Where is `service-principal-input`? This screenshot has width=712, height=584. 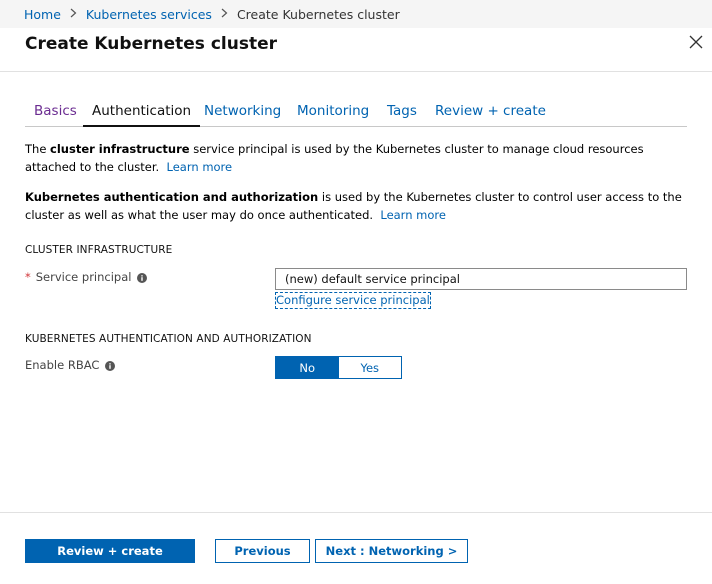
service-principal-input is located at coordinates (481, 279).